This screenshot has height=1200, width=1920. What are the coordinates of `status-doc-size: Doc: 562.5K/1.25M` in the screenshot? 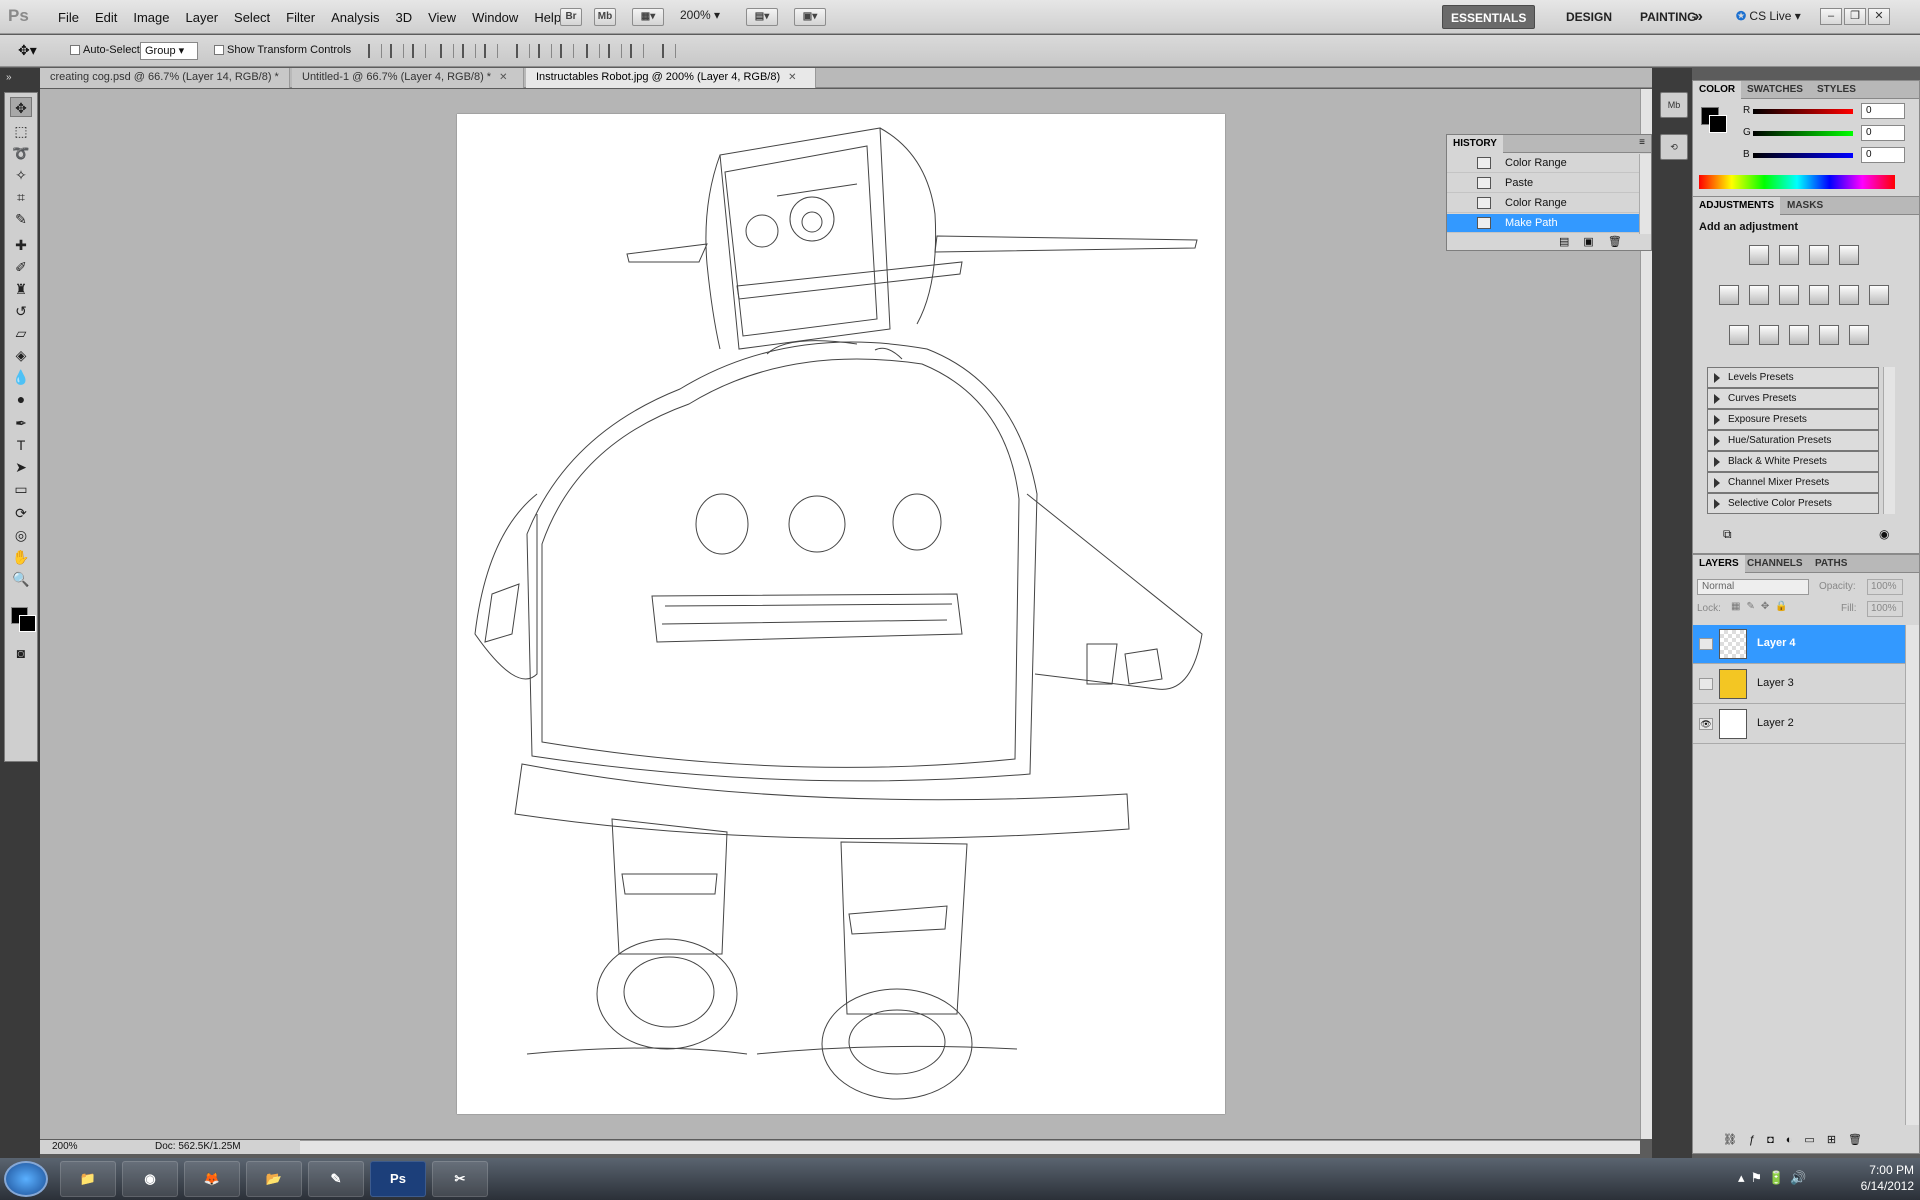 It's located at (198, 1146).